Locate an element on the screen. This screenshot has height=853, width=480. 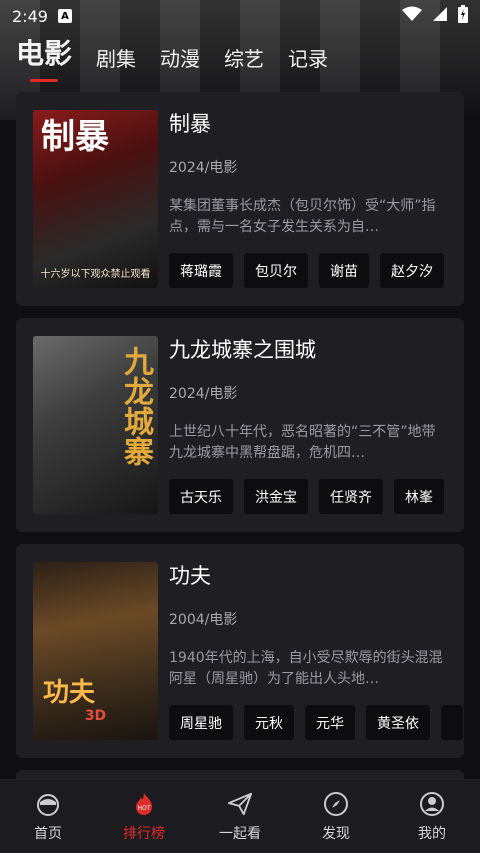
profile-icon is located at coordinates (432, 804).